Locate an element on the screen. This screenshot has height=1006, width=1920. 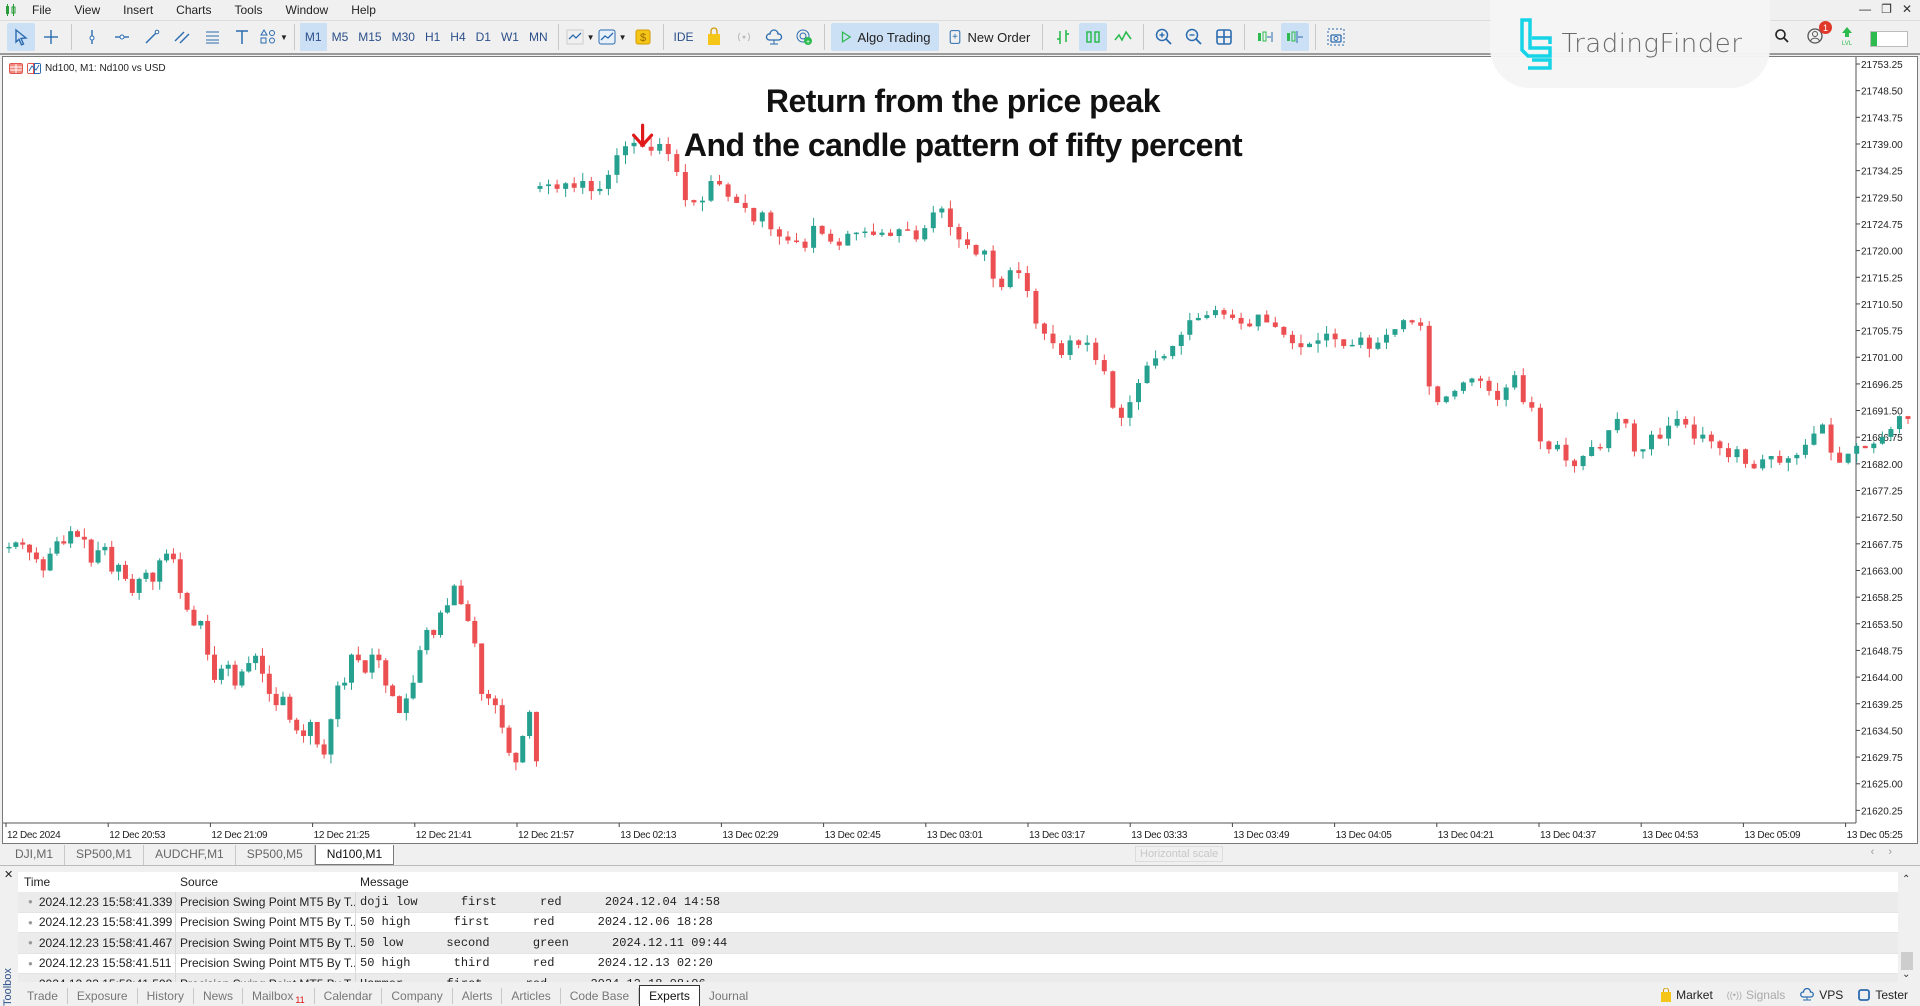
candlestick-chart-button is located at coordinates (1093, 37).